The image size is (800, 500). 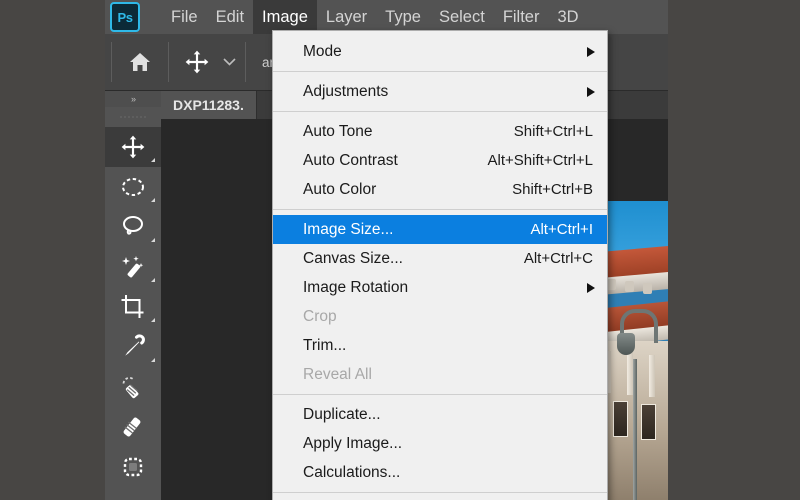 I want to click on options-divider-right, so click(x=245, y=62).